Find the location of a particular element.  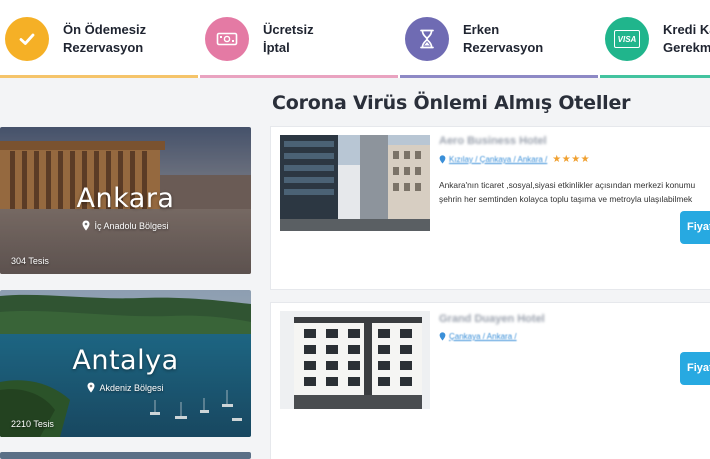

hourglass-icon is located at coordinates (427, 39).